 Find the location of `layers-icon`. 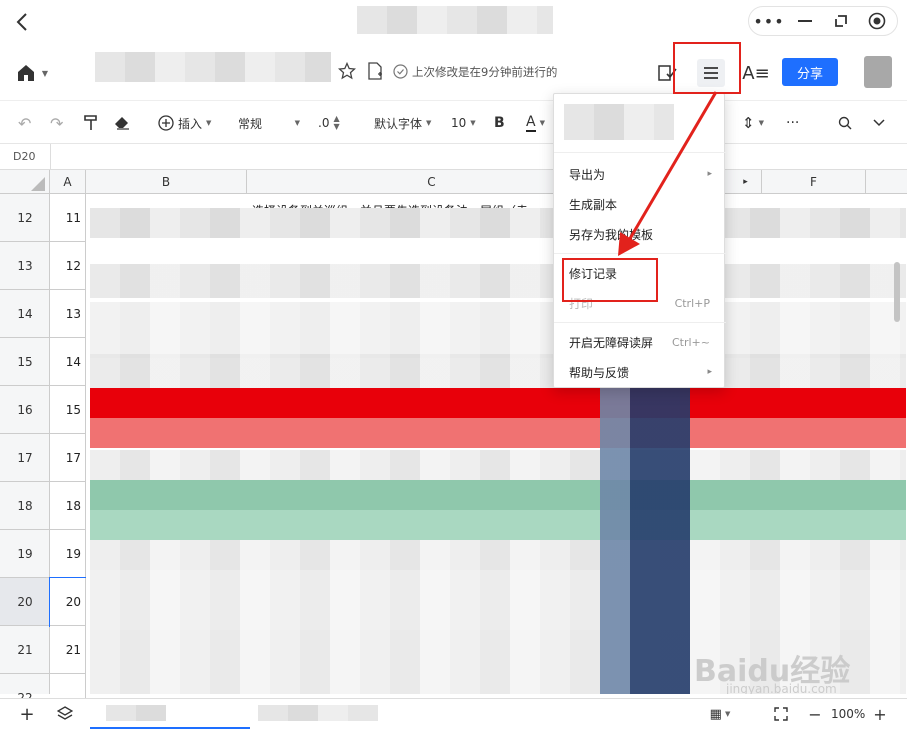

layers-icon is located at coordinates (65, 713).